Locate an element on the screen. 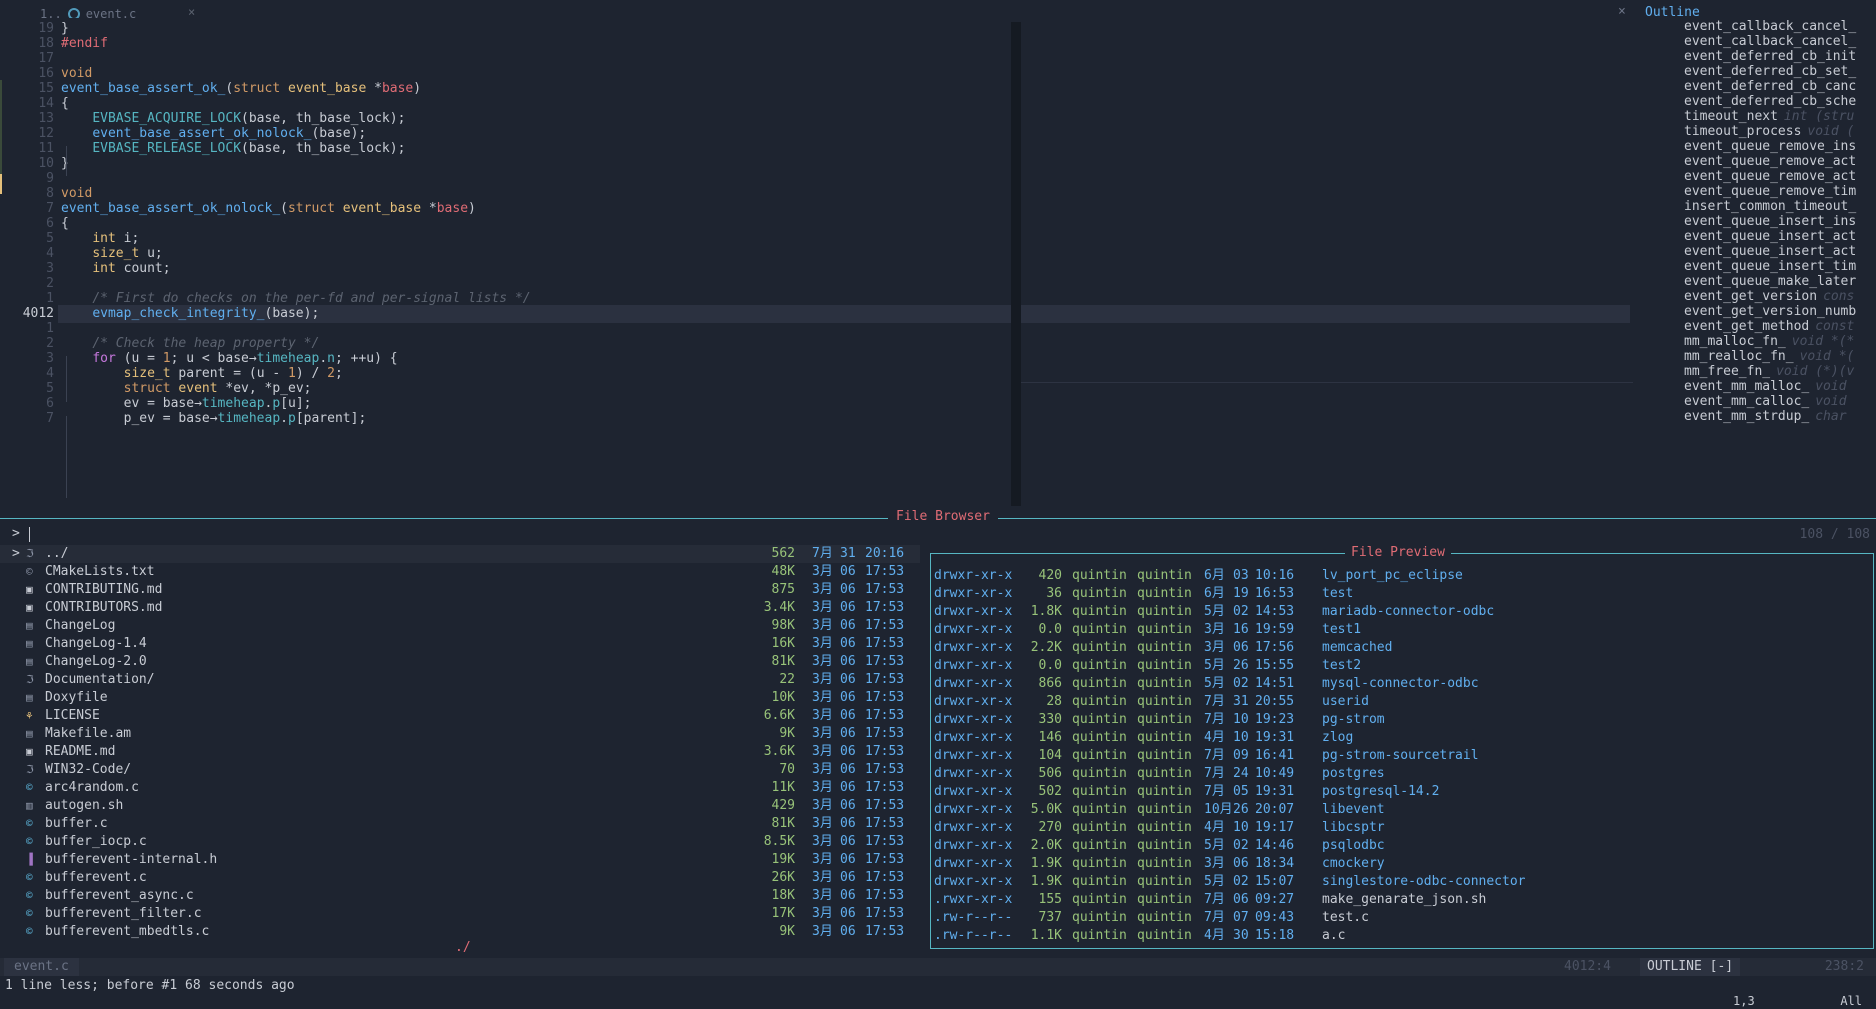  line-content: #endif is located at coordinates (84, 43).